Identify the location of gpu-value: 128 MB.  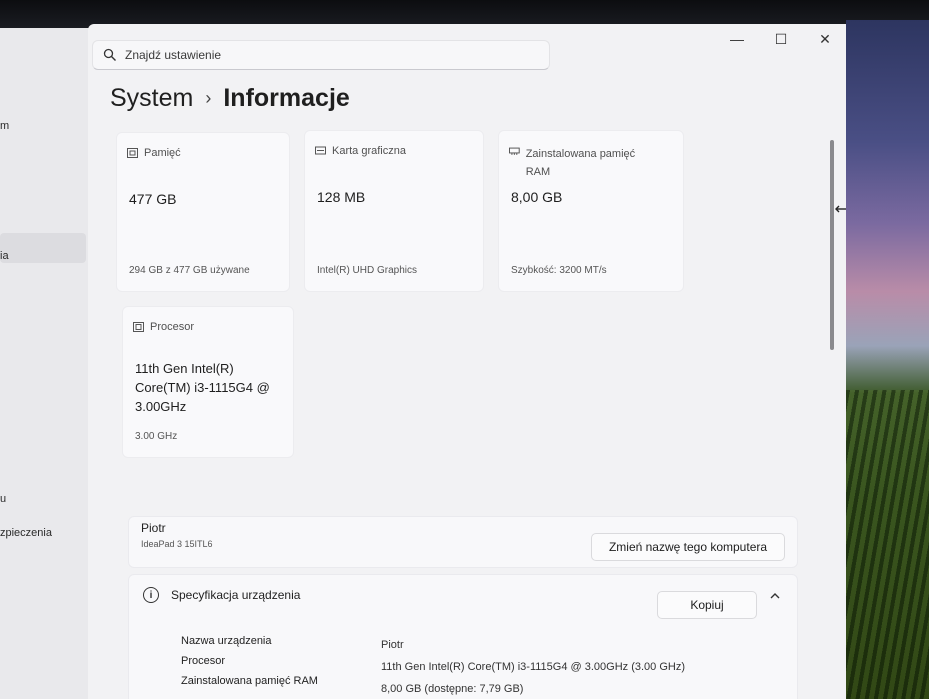
(341, 197).